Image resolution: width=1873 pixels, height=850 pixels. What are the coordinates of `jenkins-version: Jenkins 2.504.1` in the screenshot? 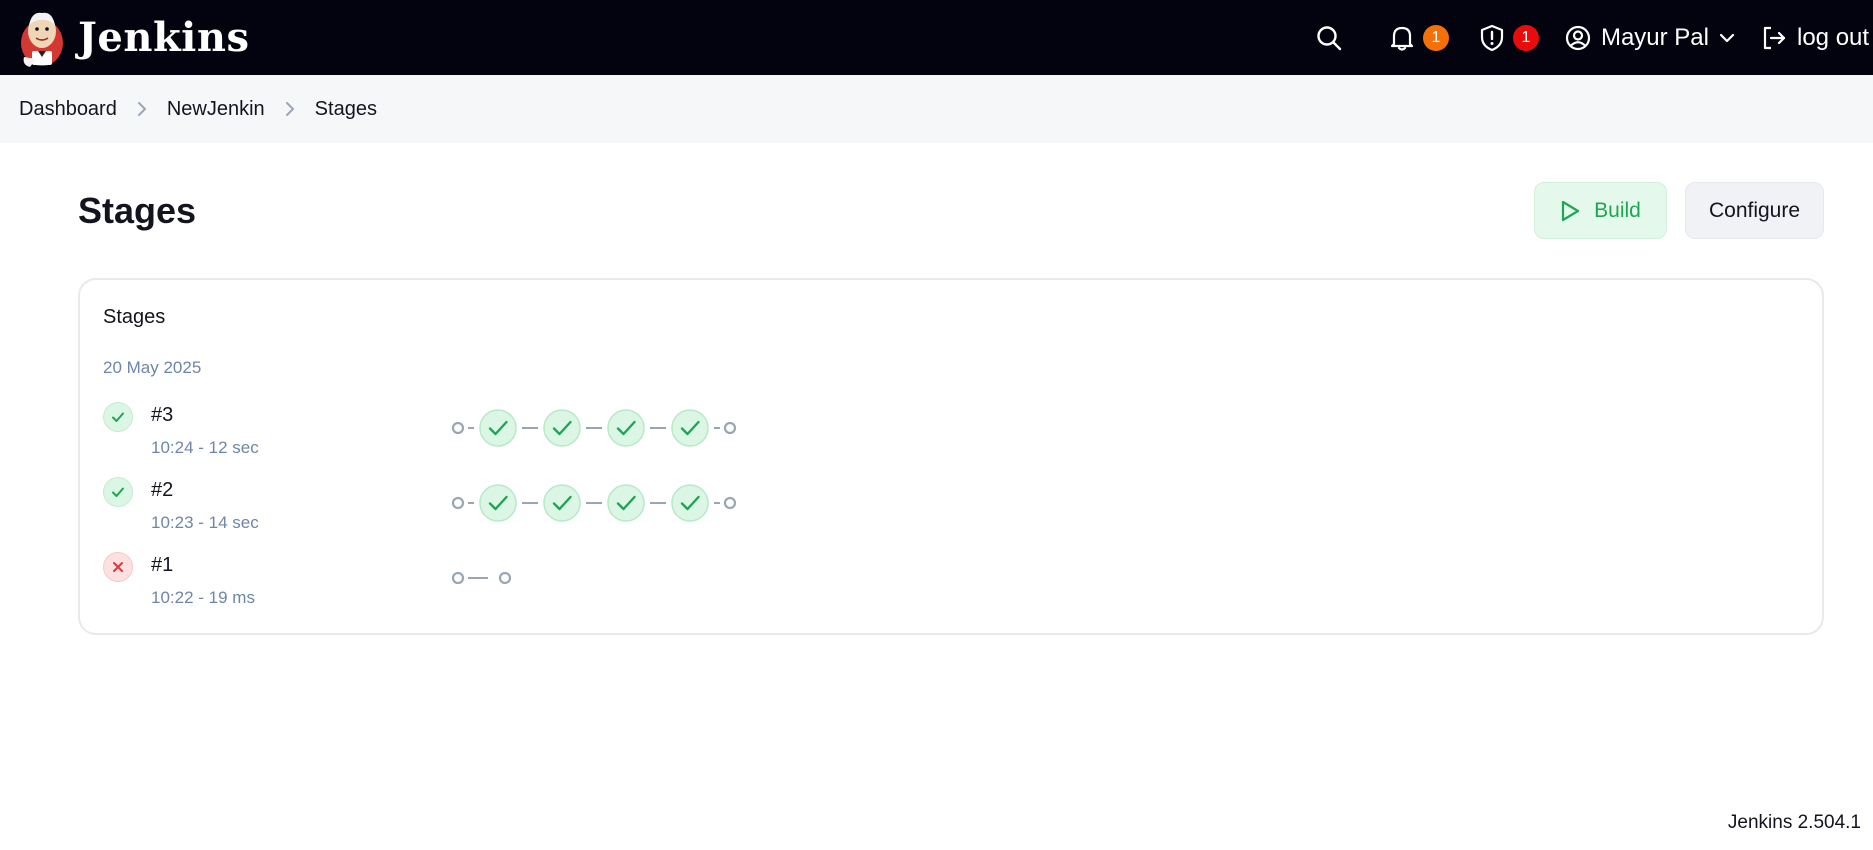 It's located at (1794, 823).